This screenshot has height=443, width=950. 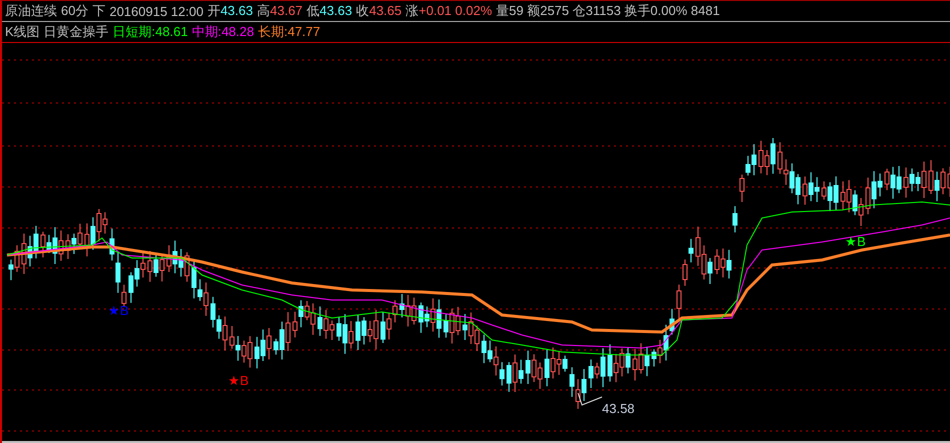 I want to click on period-label: 60分, so click(x=74, y=11).